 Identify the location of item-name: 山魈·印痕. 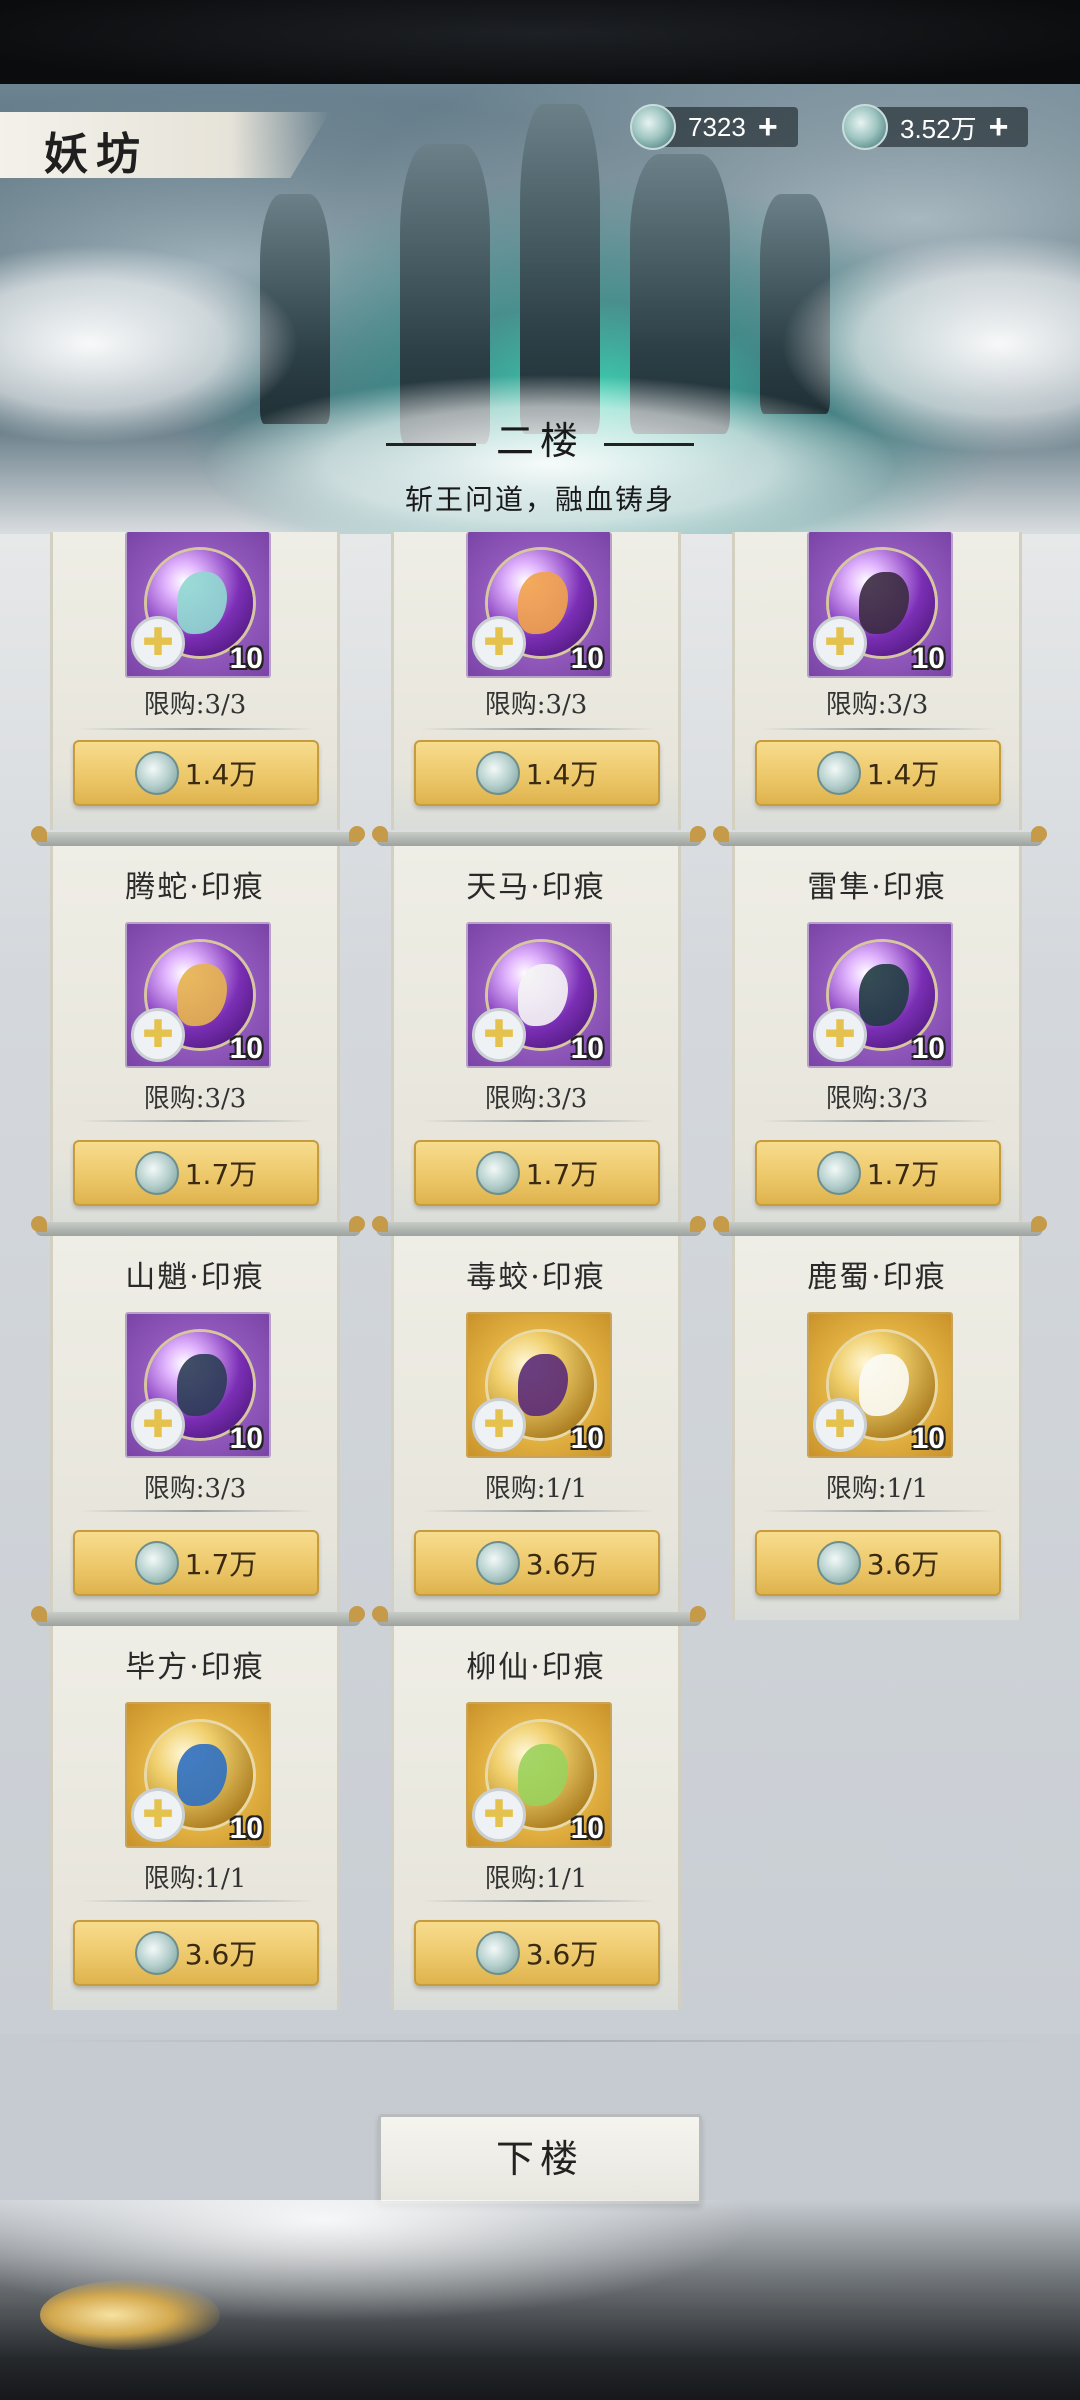
(195, 1277).